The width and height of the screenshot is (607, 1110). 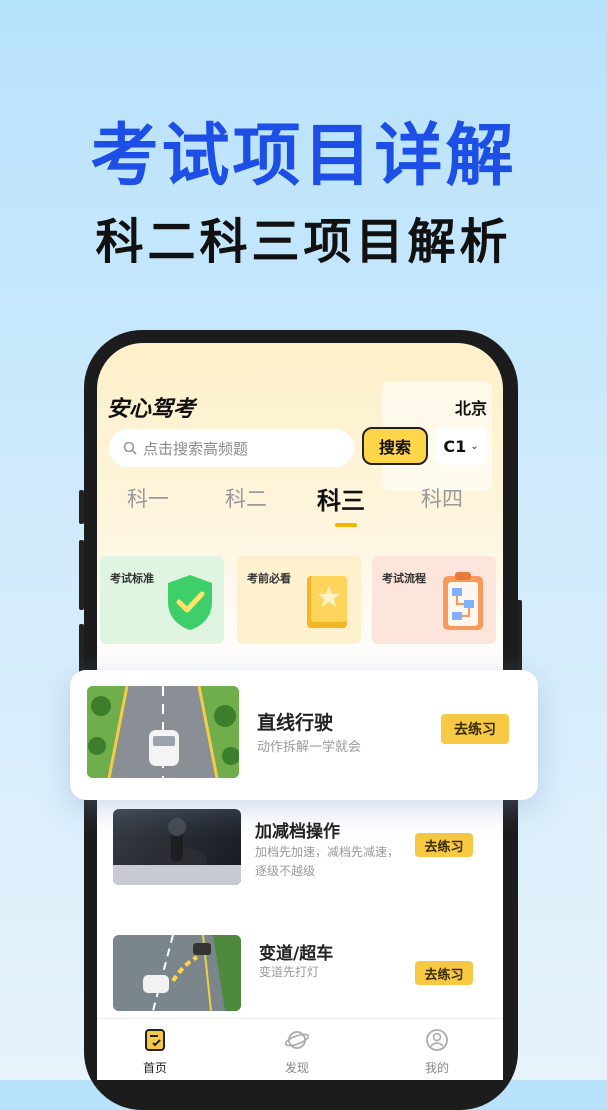 What do you see at coordinates (474, 446) in the screenshot?
I see `chevron-down-icon: ⌄` at bounding box center [474, 446].